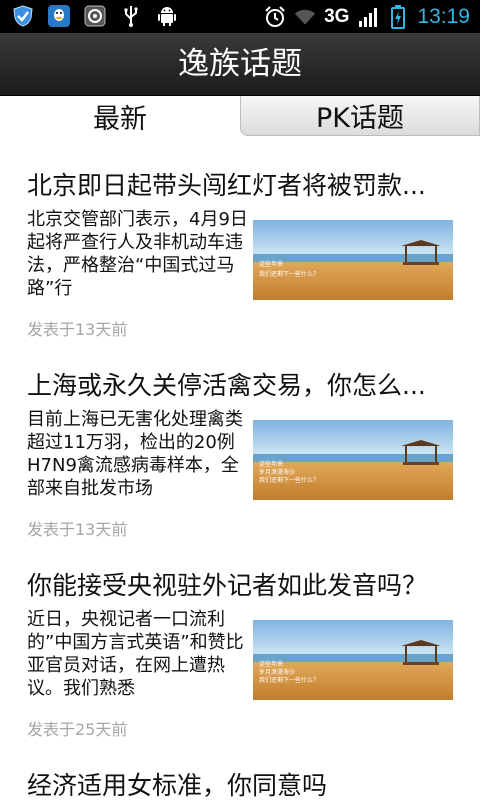  Describe the element at coordinates (59, 16) in the screenshot. I see `qq-penguin-icon` at that location.